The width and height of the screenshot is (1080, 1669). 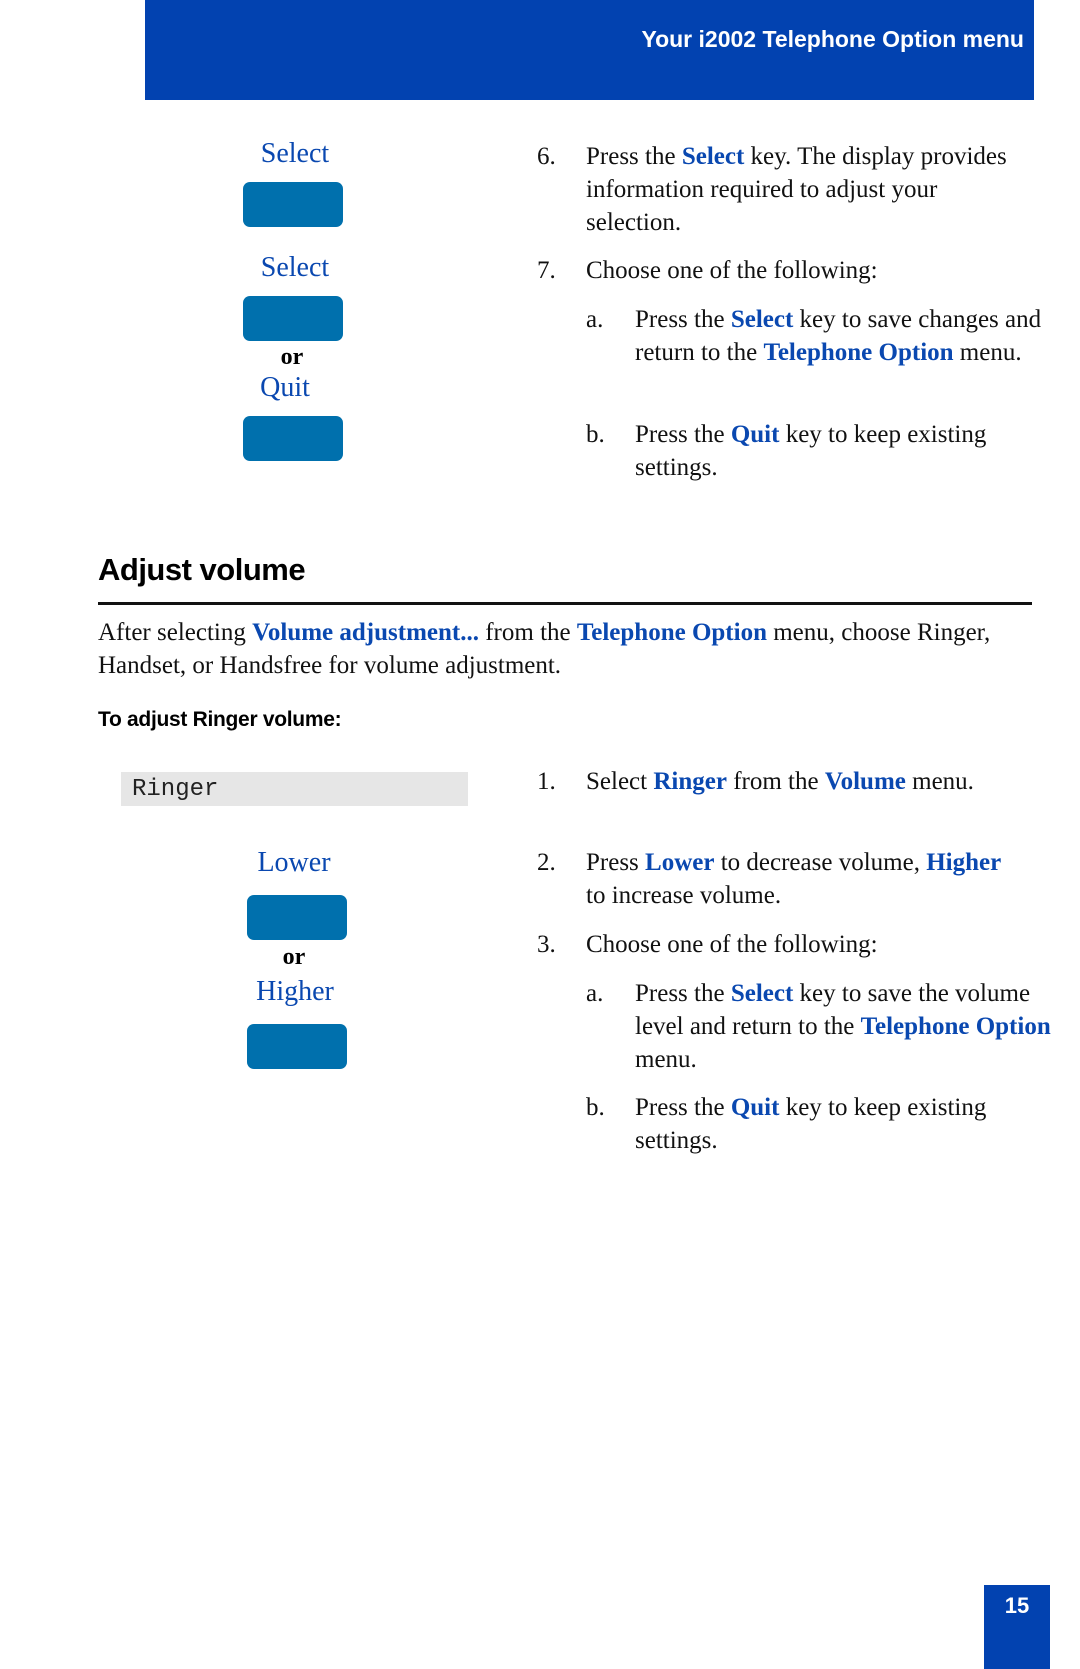 I want to click on section-divider, so click(x=565, y=603).